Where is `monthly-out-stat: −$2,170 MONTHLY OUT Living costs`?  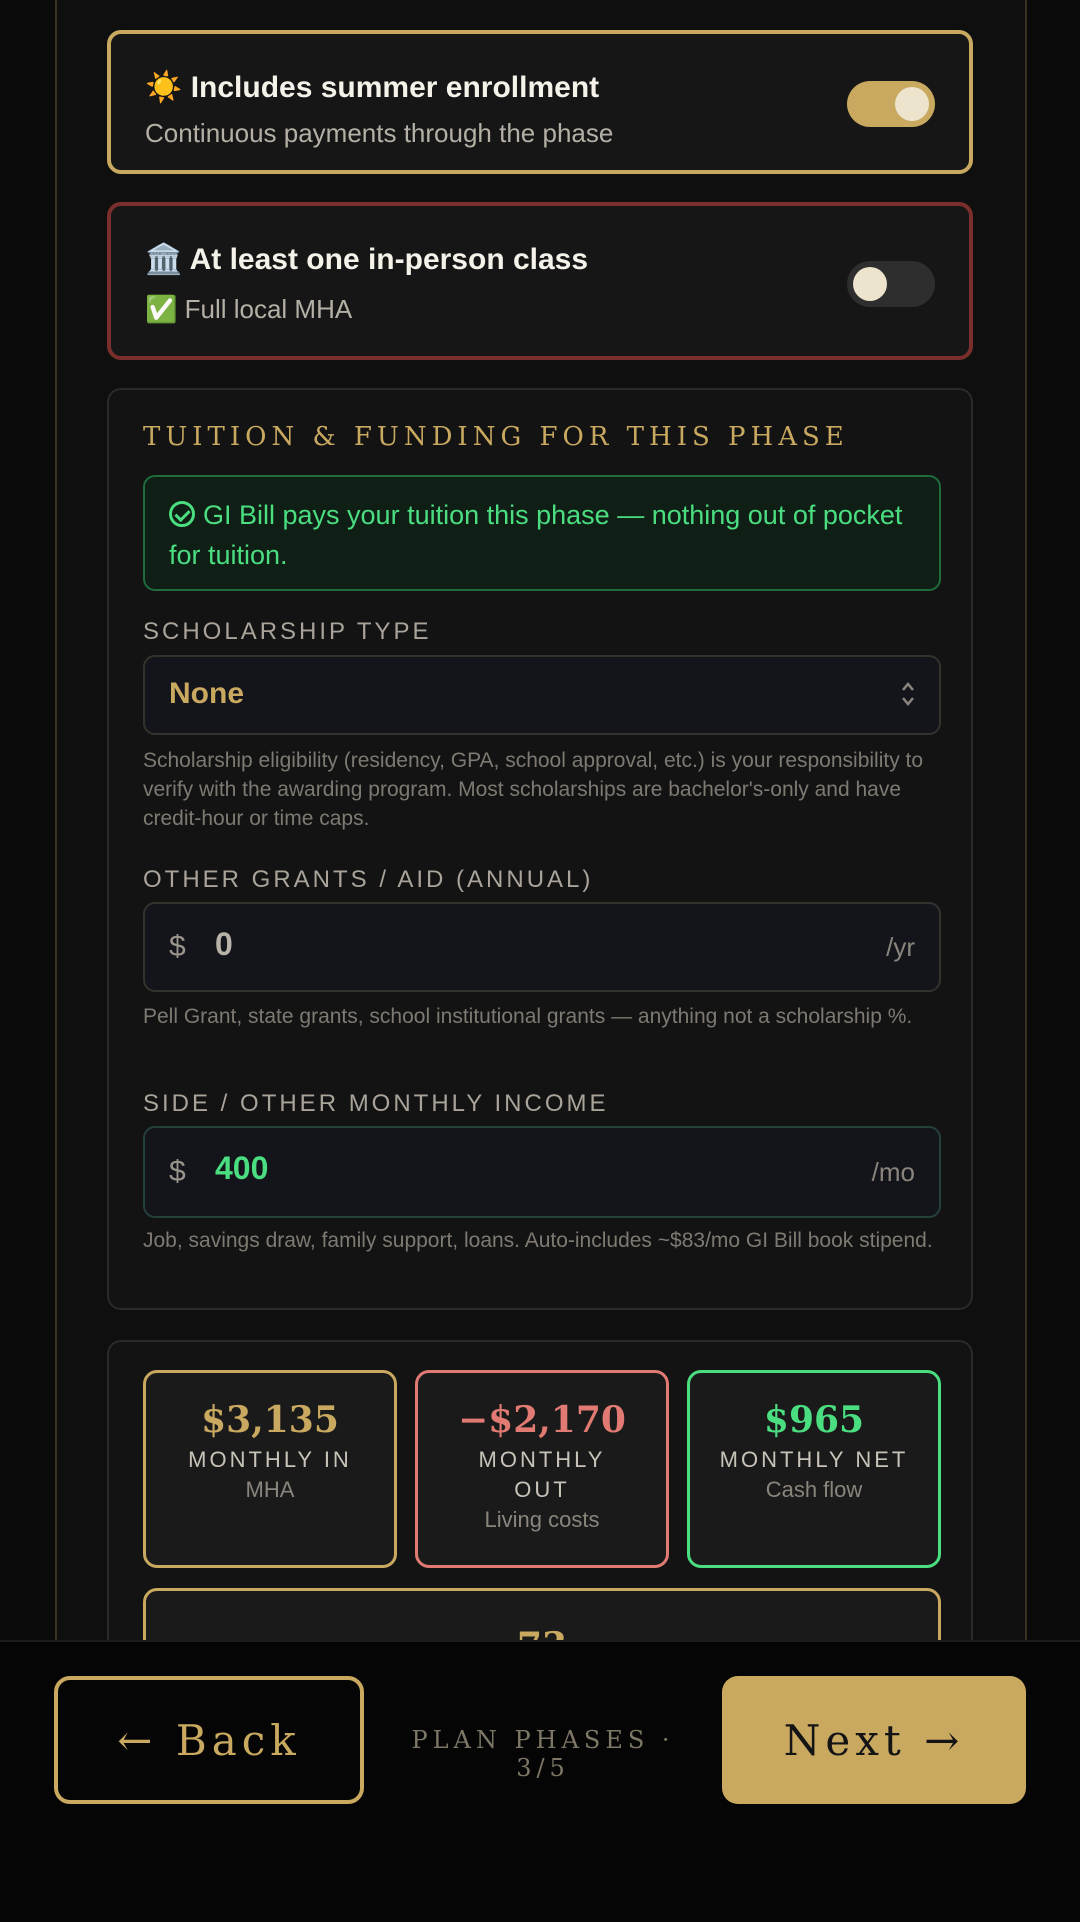 monthly-out-stat: −$2,170 MONTHLY OUT Living costs is located at coordinates (542, 1469).